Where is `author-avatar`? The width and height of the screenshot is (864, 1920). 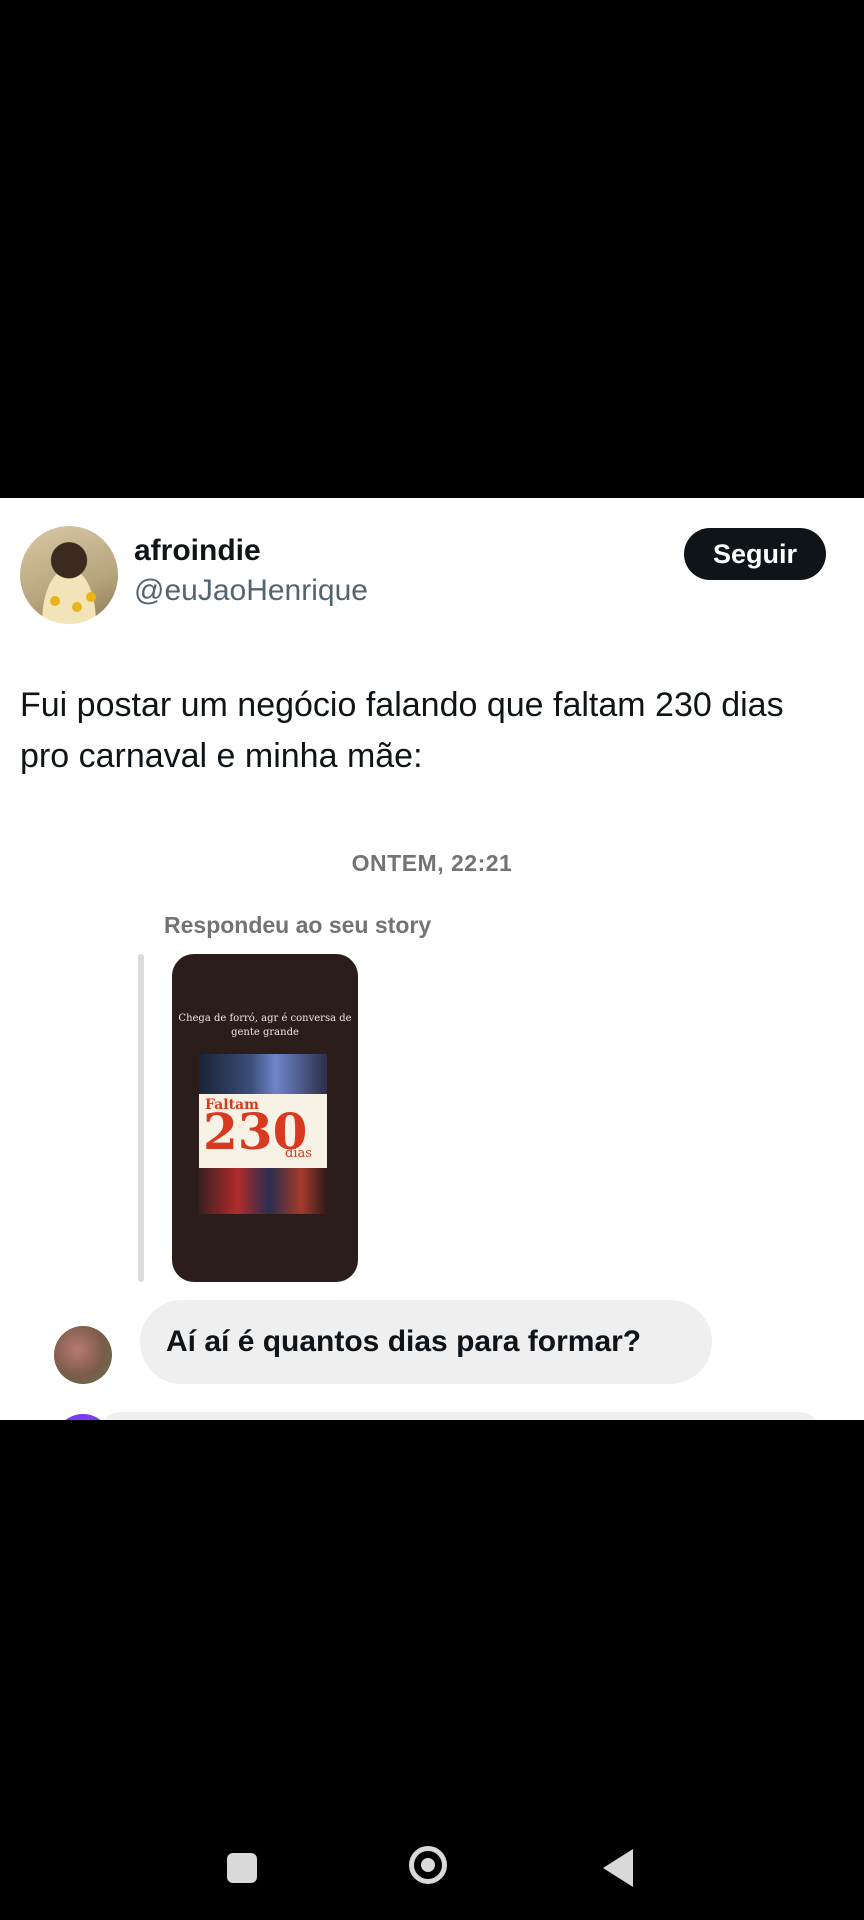 author-avatar is located at coordinates (69, 575).